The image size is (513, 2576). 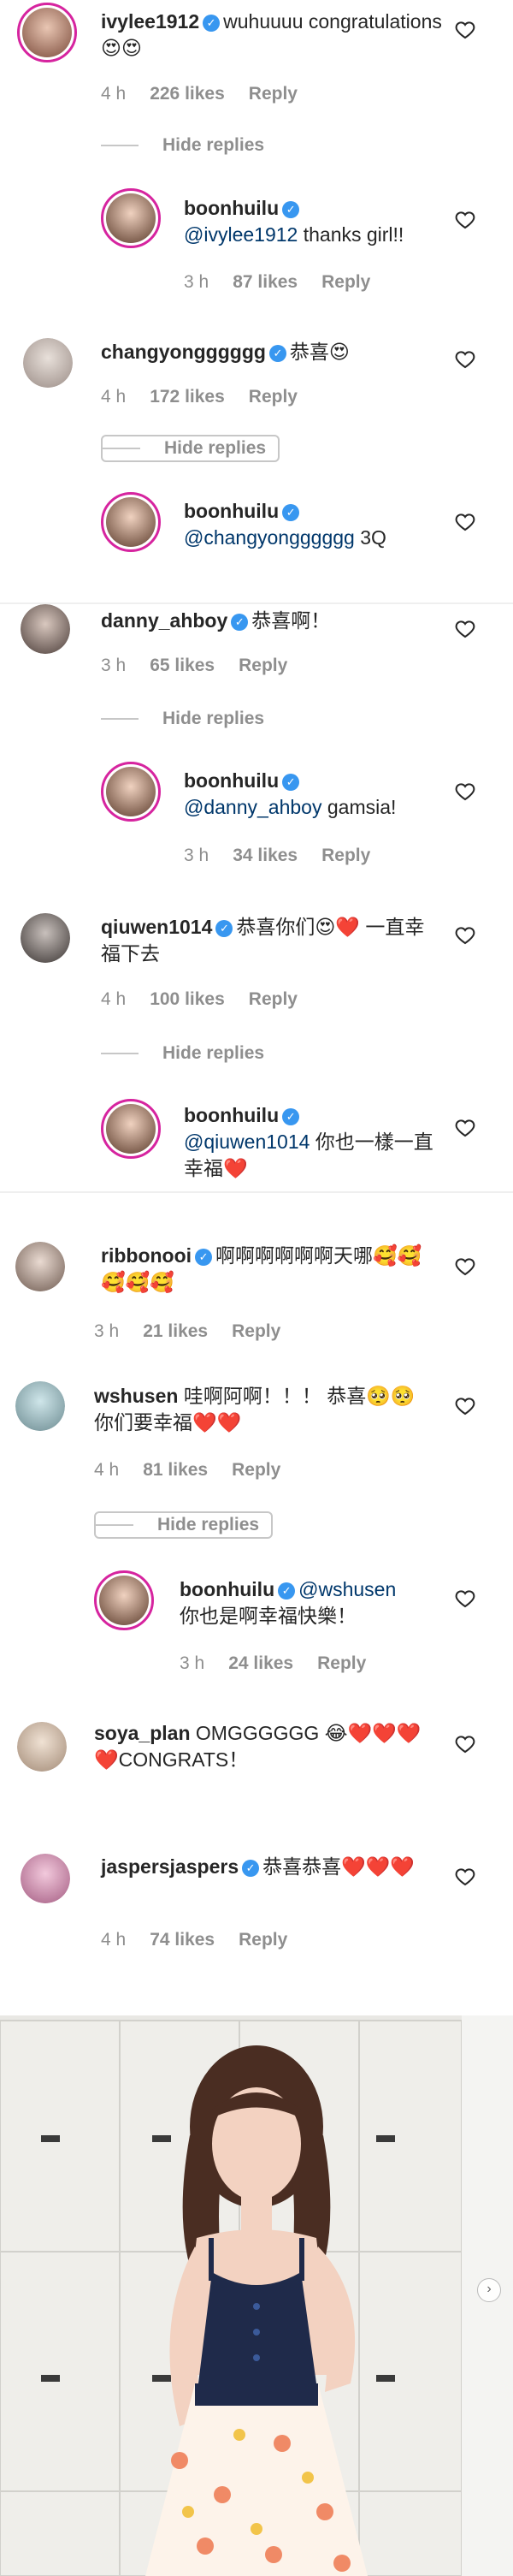 I want to click on like-count: 65 likes, so click(x=182, y=665).